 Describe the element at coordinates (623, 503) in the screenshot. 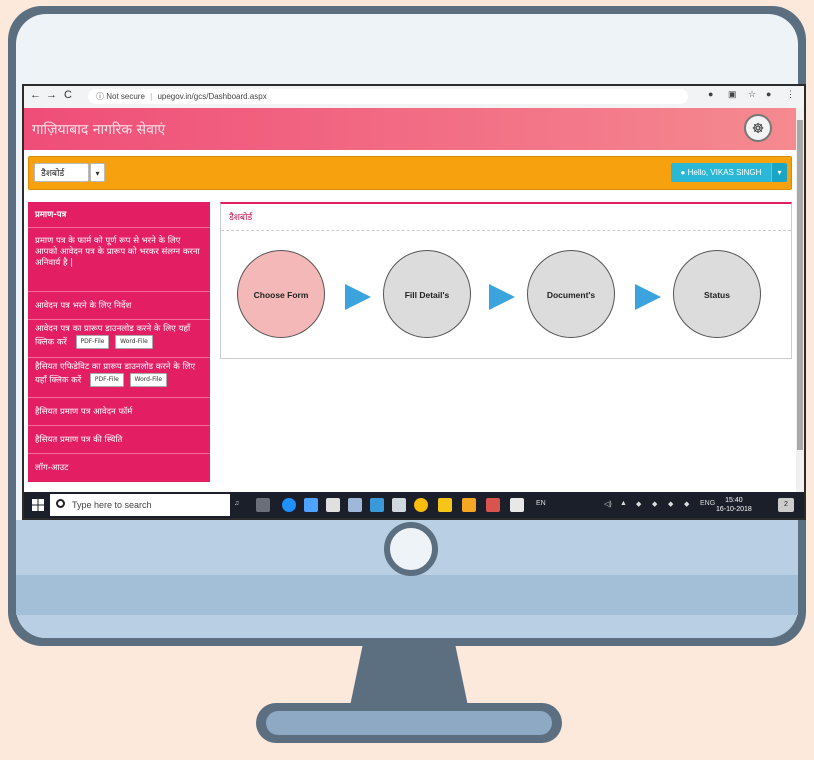

I see `network-icon: ▲` at that location.